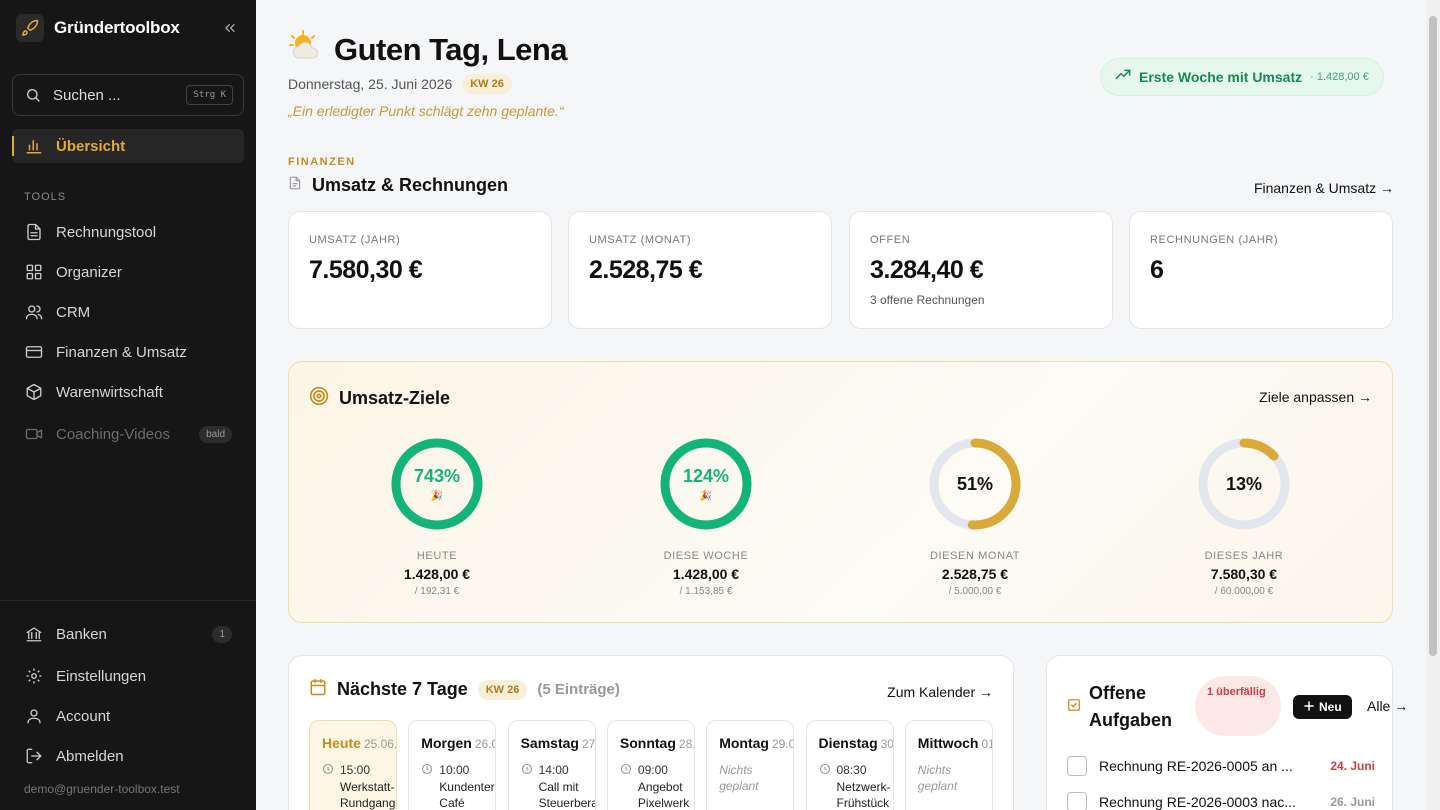  I want to click on day-date: 25.06., so click(380, 744).